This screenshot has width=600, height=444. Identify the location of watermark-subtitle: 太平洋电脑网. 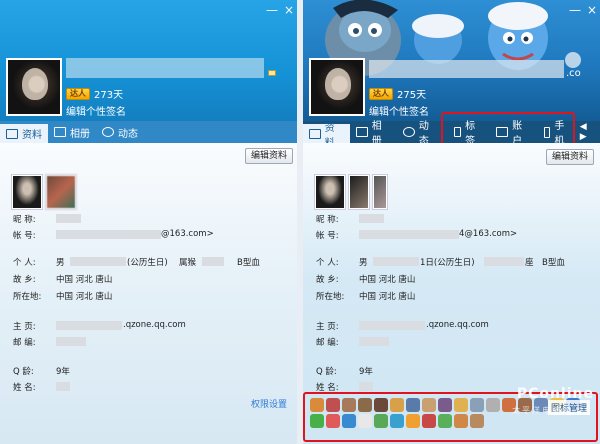
(542, 410).